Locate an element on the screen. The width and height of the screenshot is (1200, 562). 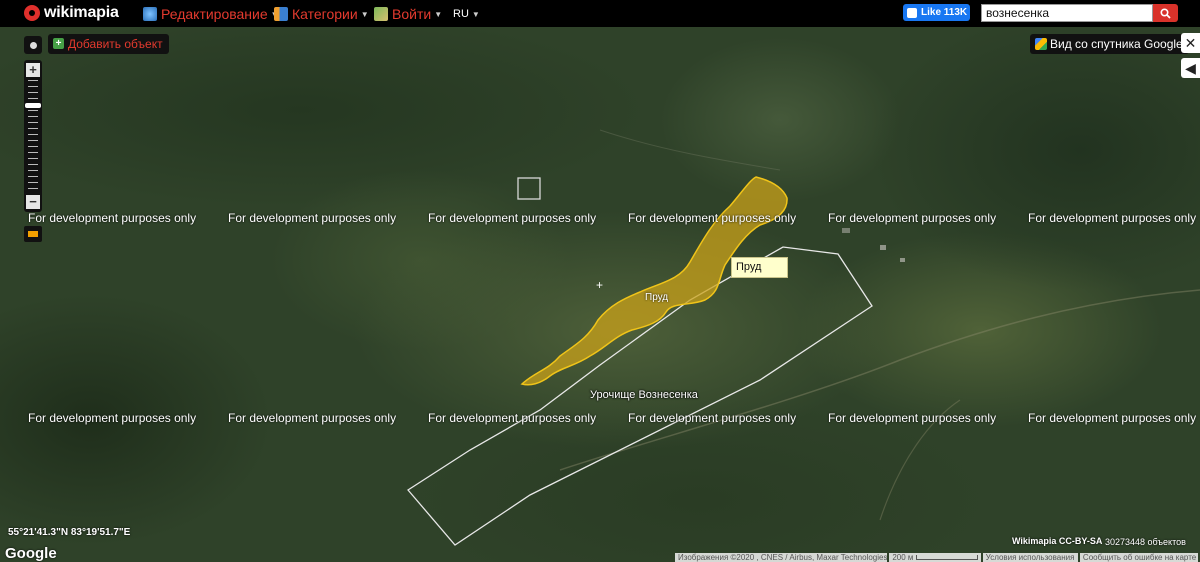
close-icon: ✕ is located at coordinates (1190, 43).